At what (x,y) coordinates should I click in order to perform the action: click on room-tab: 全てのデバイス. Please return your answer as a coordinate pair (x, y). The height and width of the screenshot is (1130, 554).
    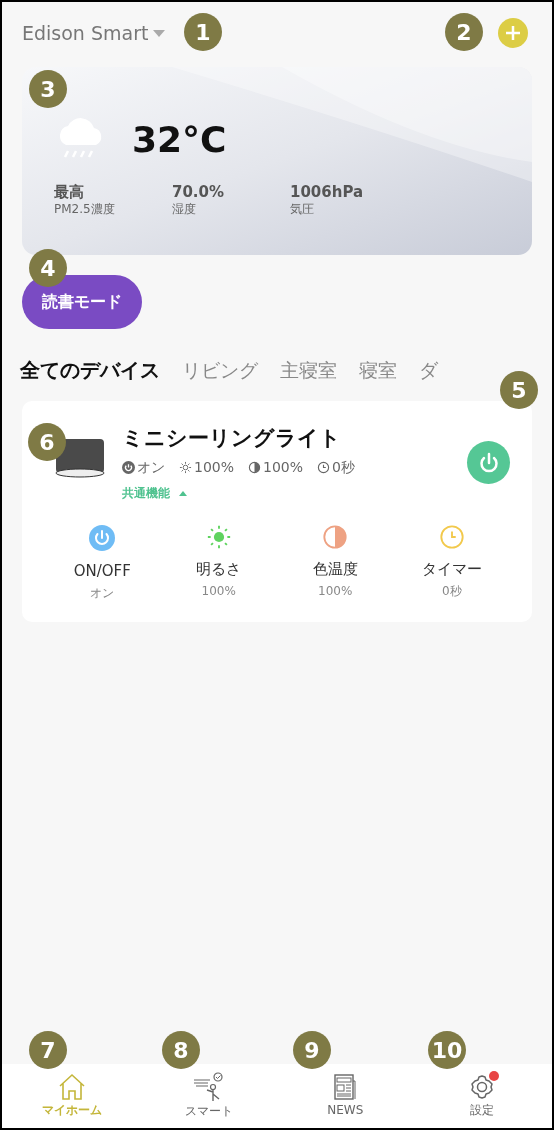
    Looking at the image, I should click on (90, 370).